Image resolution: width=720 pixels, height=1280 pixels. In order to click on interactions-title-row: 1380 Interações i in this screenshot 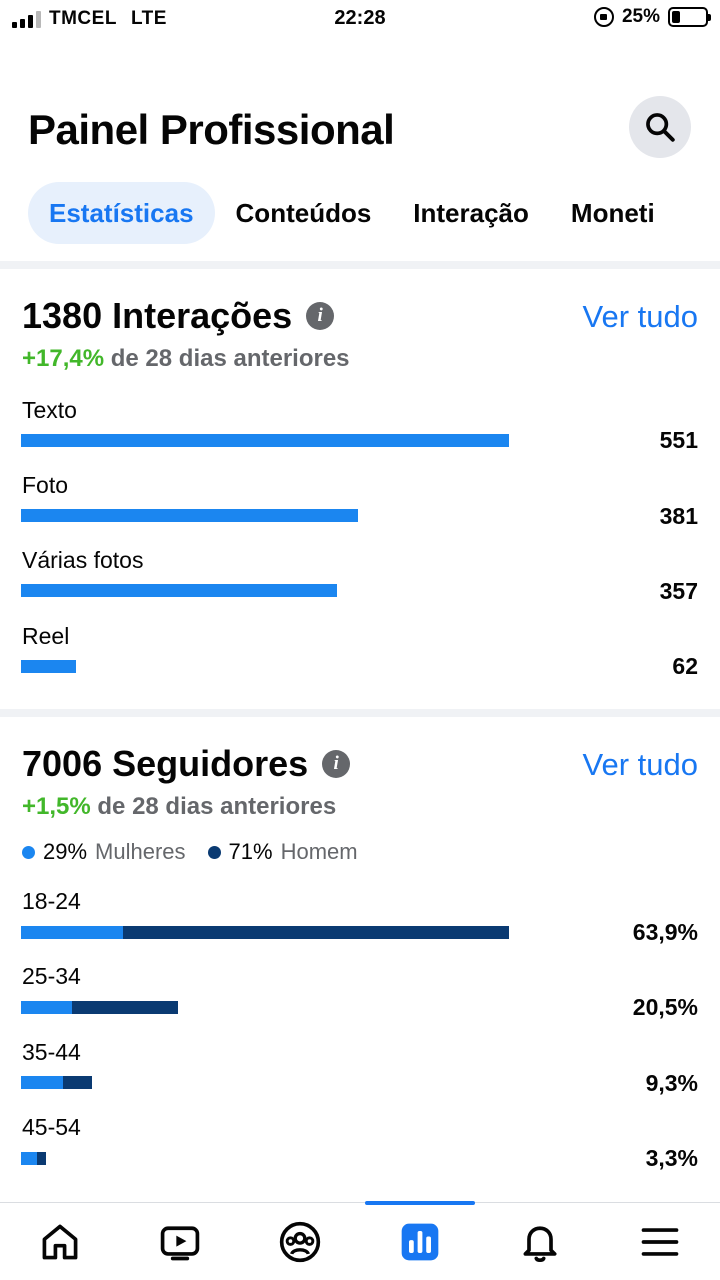, I will do `click(178, 316)`.